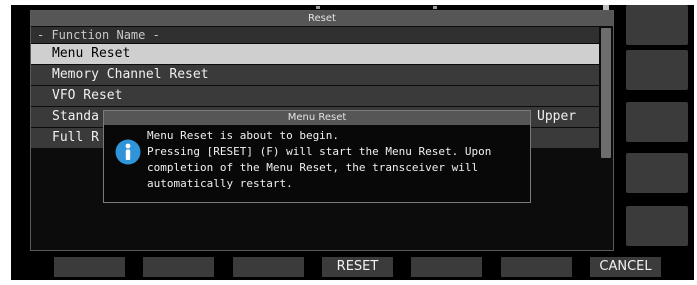  What do you see at coordinates (268, 267) in the screenshot?
I see `function-key-f3` at bounding box center [268, 267].